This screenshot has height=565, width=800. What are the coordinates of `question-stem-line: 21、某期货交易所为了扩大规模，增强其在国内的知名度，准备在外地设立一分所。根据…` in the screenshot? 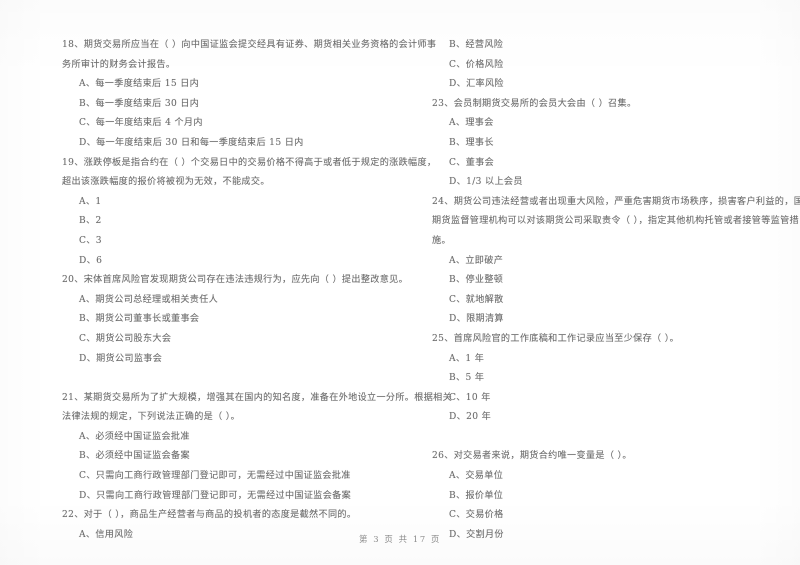 It's located at (257, 397).